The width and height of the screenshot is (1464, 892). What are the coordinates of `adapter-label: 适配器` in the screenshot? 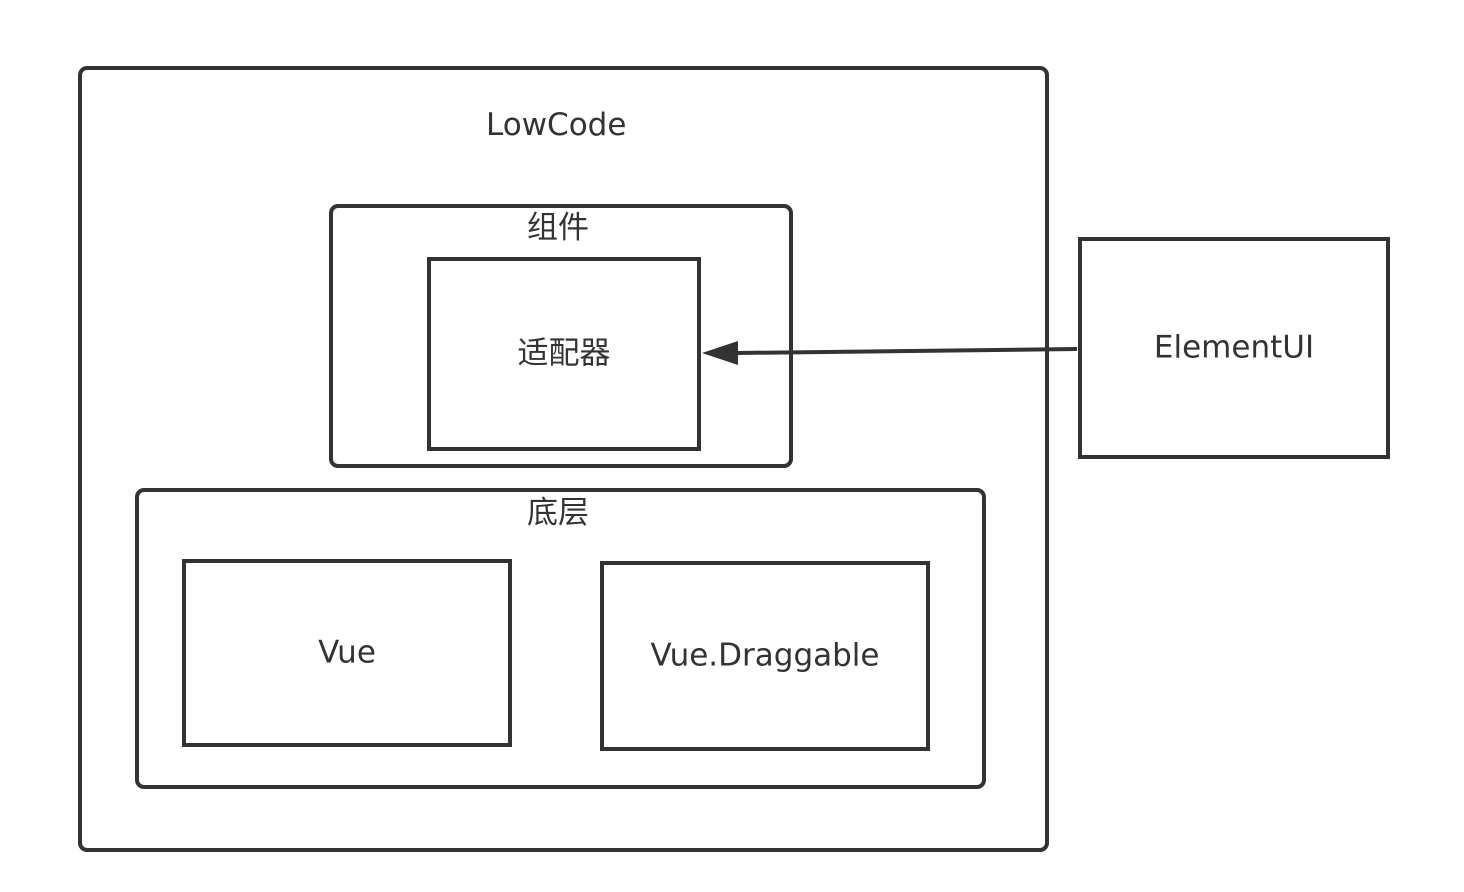 It's located at (564, 353).